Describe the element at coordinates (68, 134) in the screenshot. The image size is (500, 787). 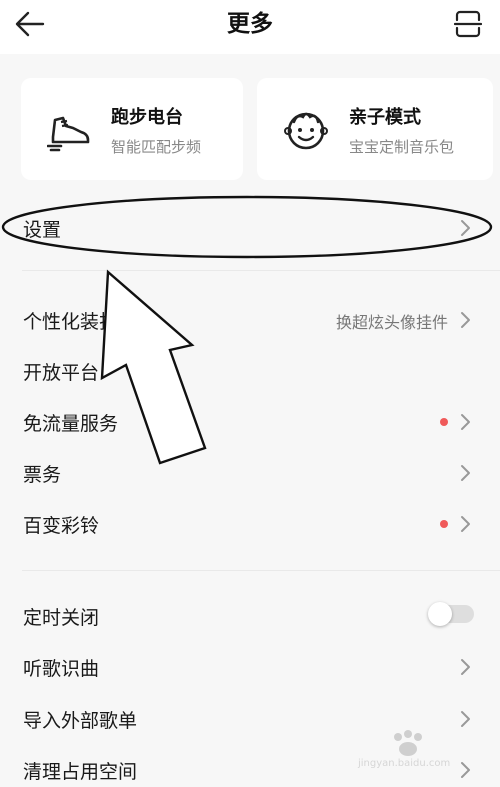
I see `running-shoe-icon` at that location.